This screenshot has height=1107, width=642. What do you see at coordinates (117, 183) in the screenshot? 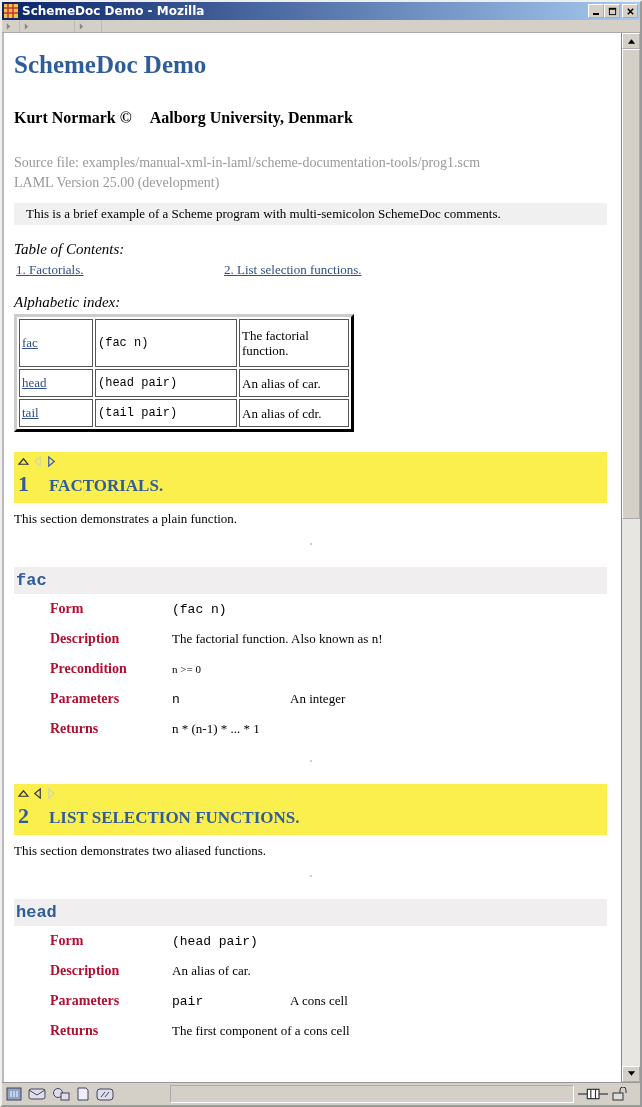
I see `version-text: LAML Version 25.00 (development)` at bounding box center [117, 183].